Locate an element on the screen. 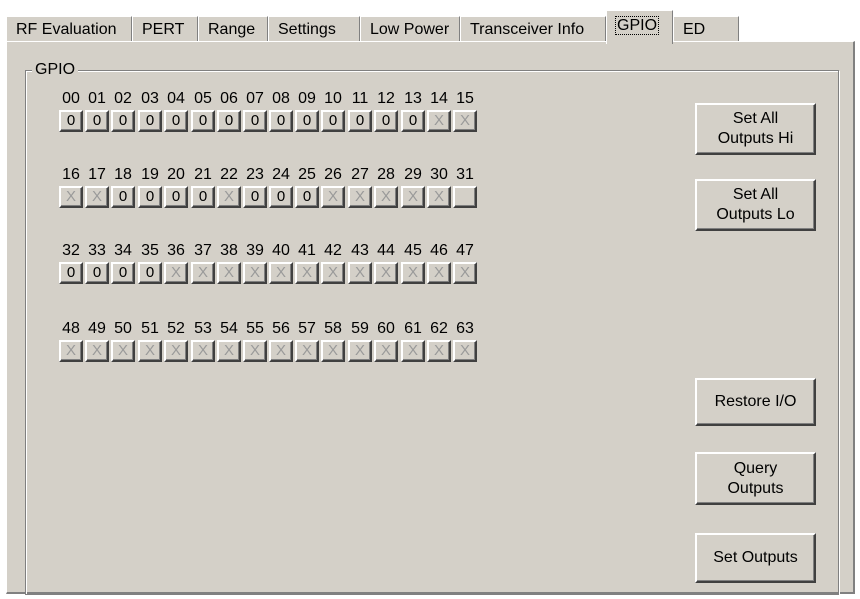  gpio-pin-63: 63 X is located at coordinates (465, 341).